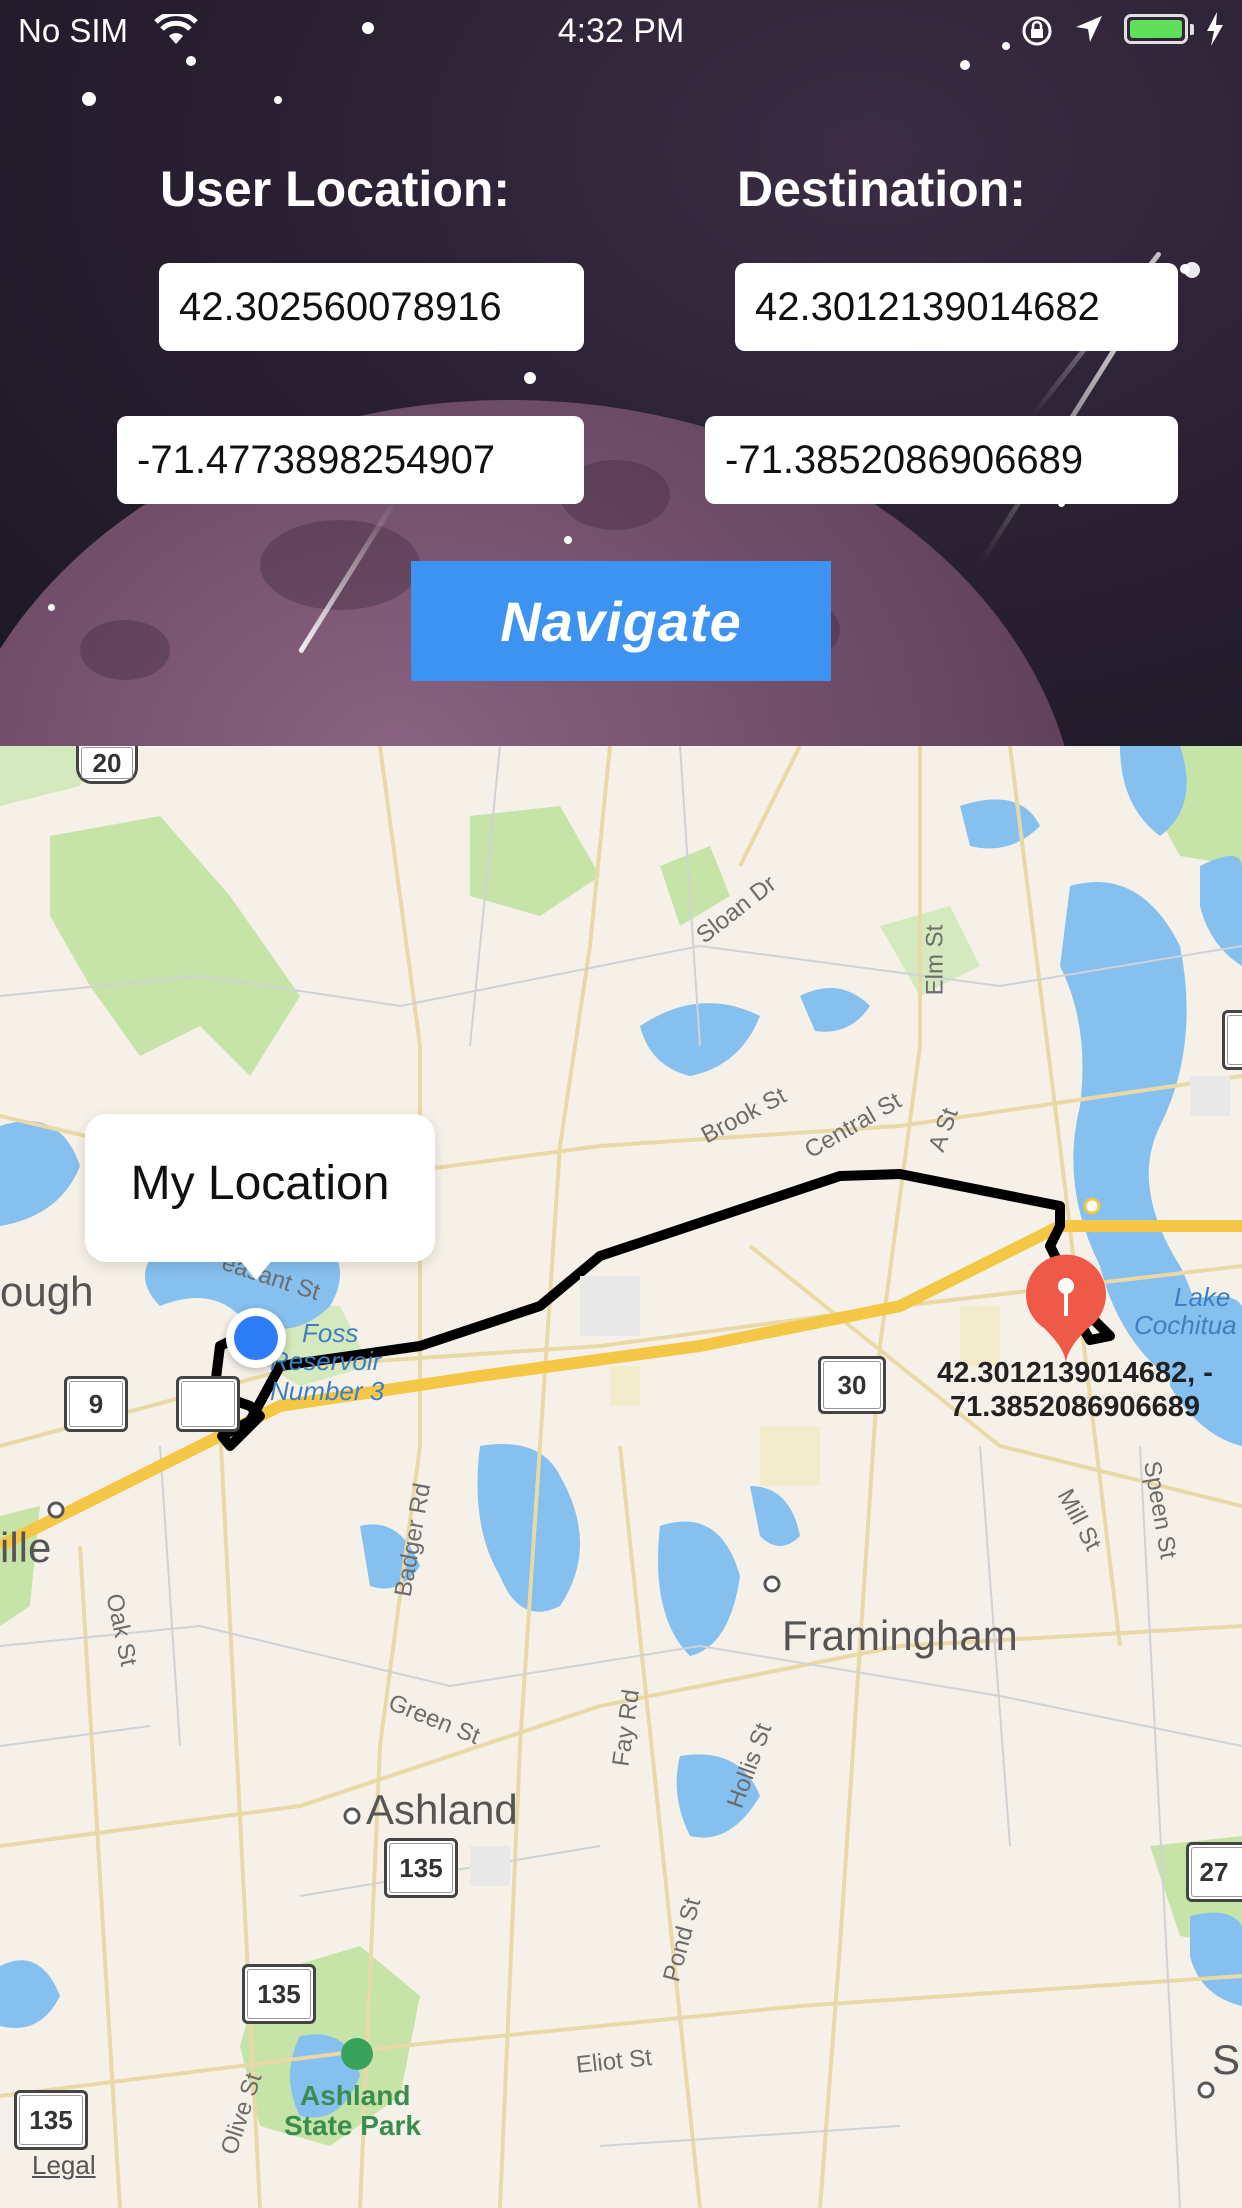 This screenshot has width=1242, height=2208. What do you see at coordinates (327, 1391) in the screenshot?
I see `water-label-foss-reservoir-line3: Number 3` at bounding box center [327, 1391].